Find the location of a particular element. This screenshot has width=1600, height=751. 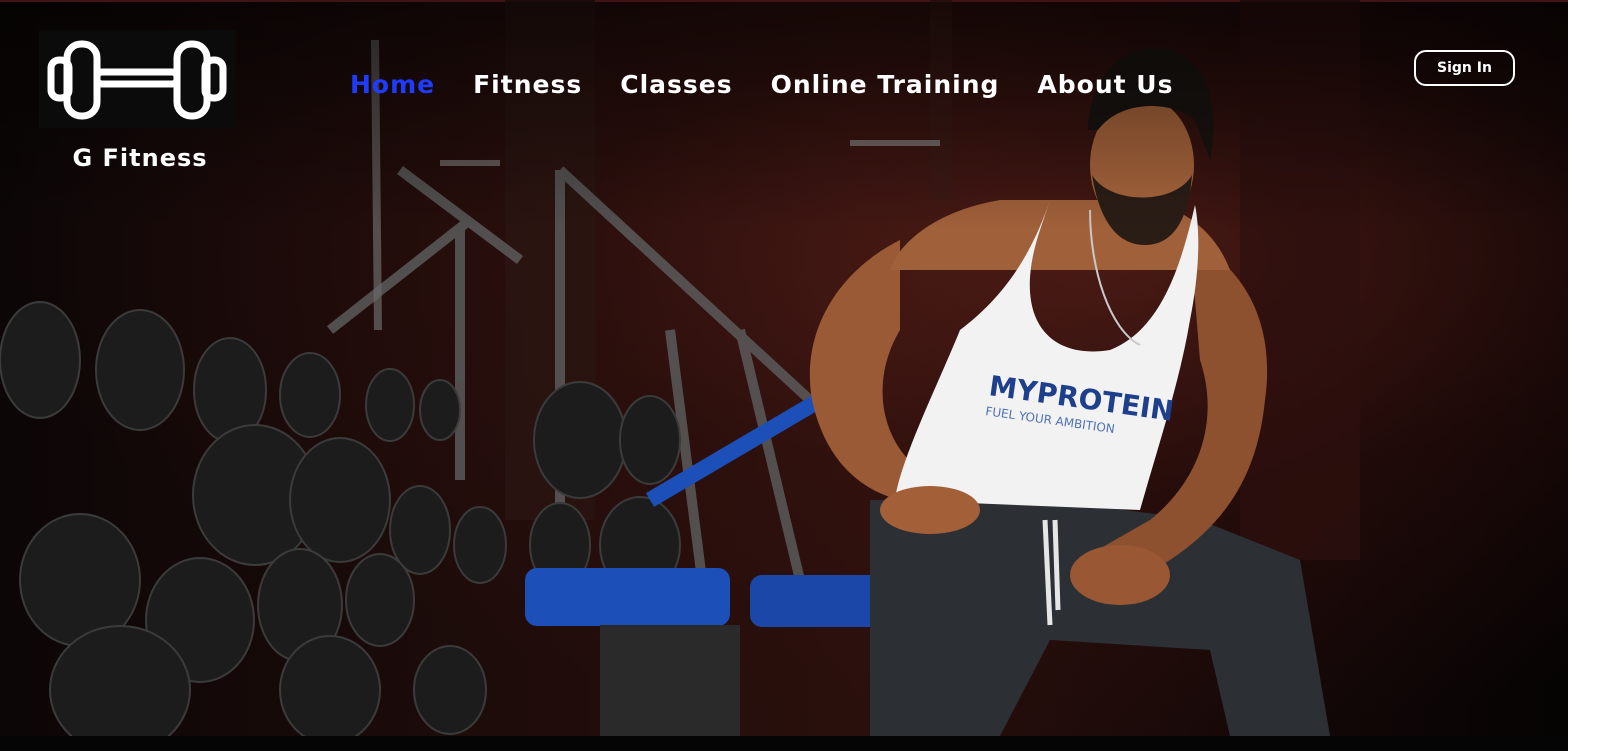

nav-fitness: Fitness is located at coordinates (527, 84).